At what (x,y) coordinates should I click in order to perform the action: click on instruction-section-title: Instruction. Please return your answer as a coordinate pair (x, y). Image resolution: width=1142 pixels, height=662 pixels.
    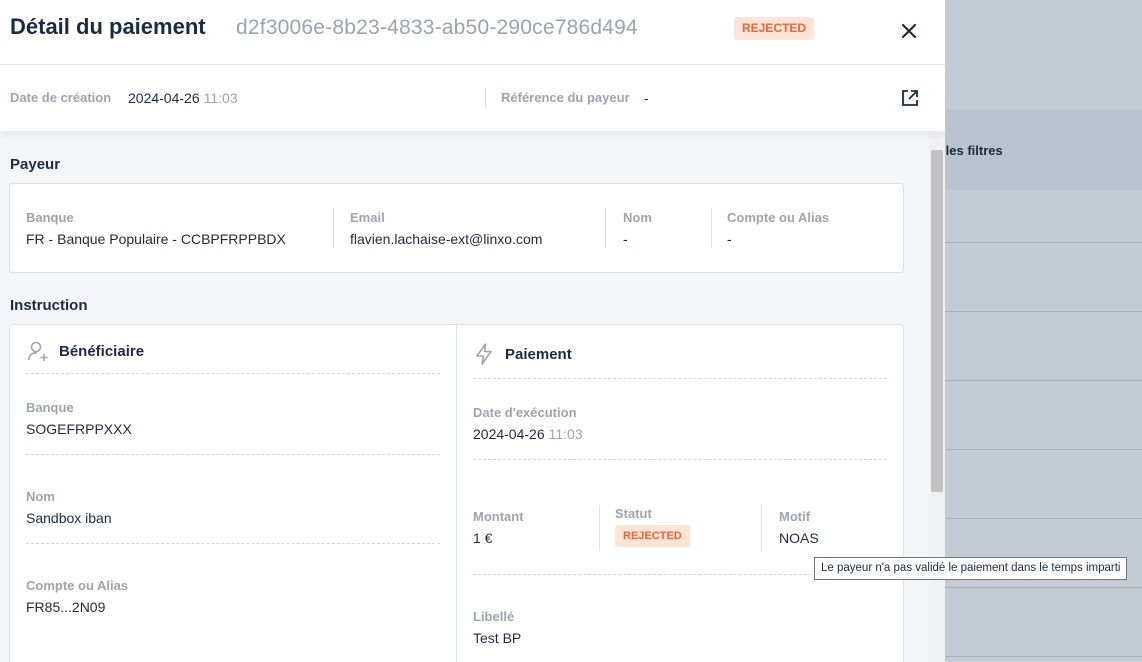
    Looking at the image, I should click on (49, 305).